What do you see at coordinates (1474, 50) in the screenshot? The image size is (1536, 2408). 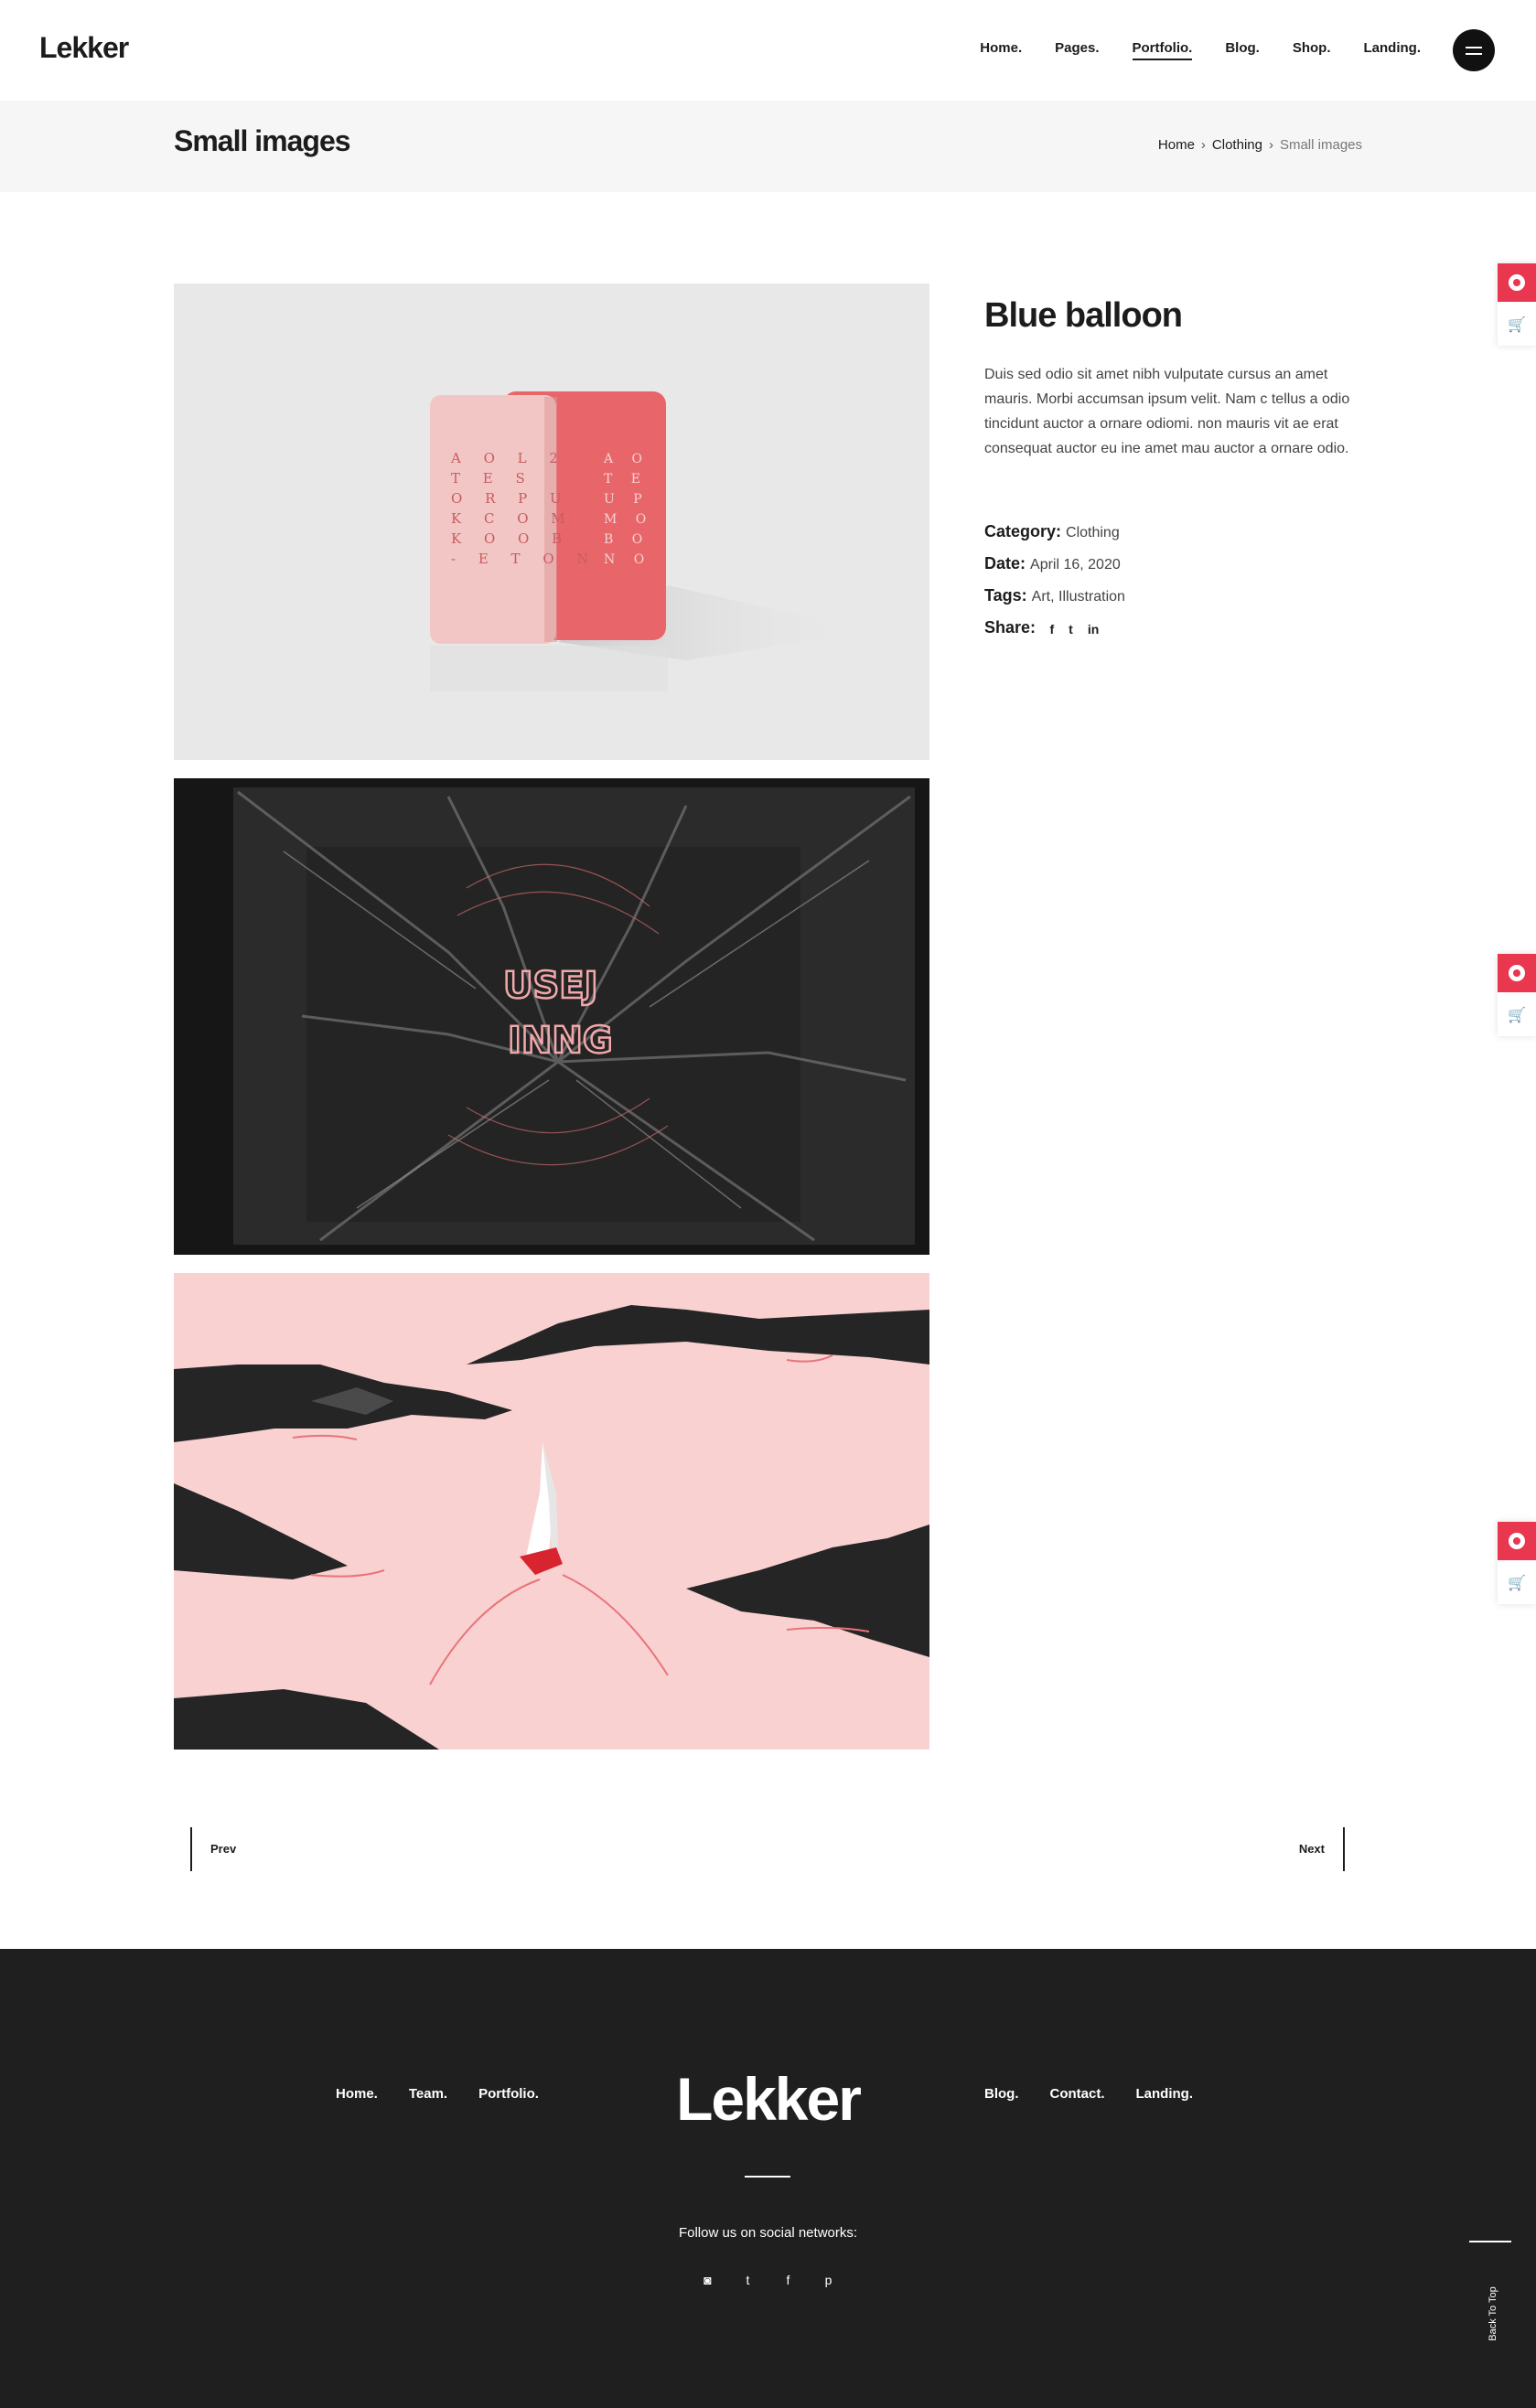 I see `hamburger-menu-icon` at bounding box center [1474, 50].